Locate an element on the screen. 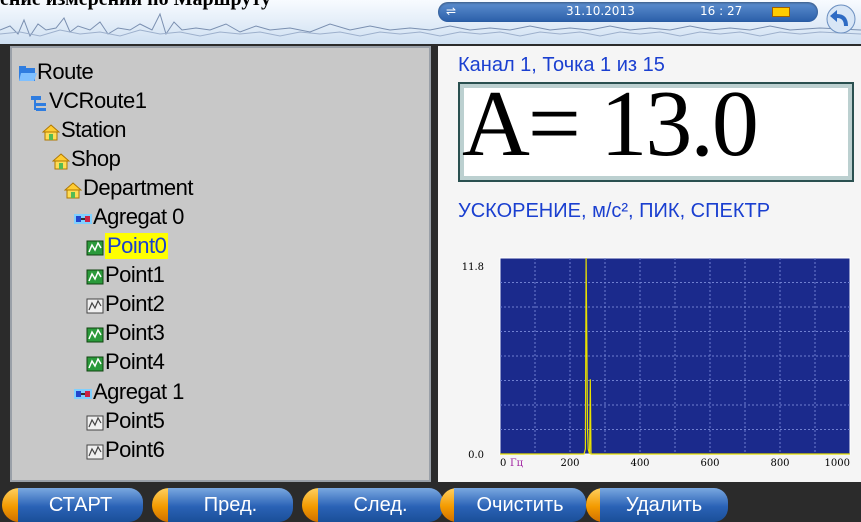  x-tick-label: 200 is located at coordinates (569, 463).